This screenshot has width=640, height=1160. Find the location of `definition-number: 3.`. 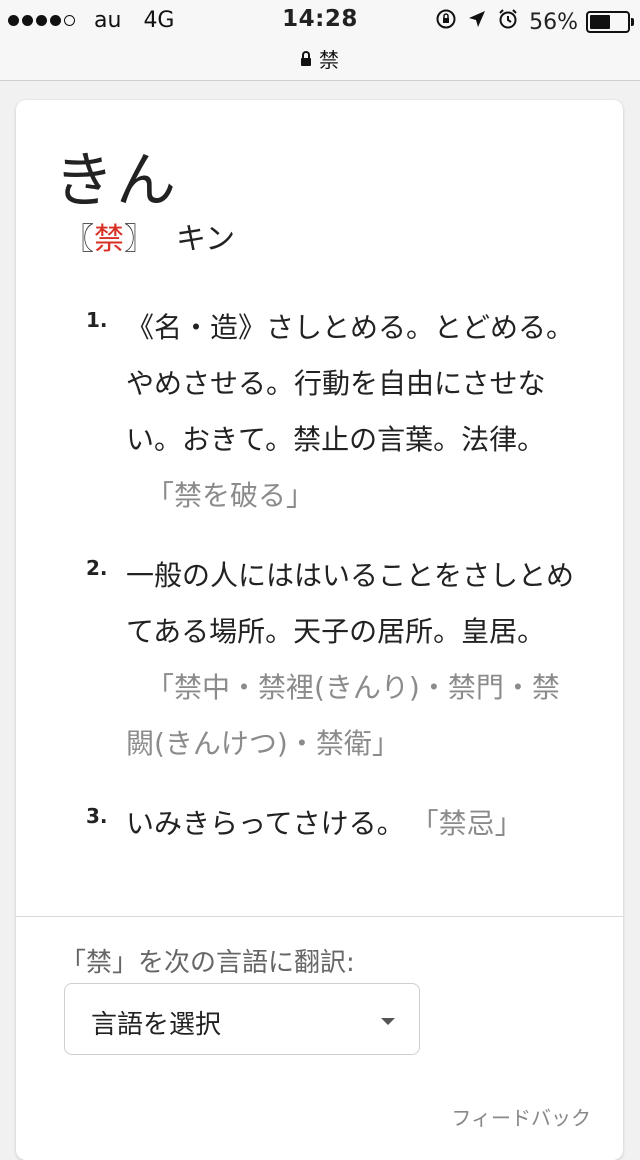

definition-number: 3. is located at coordinates (97, 816).